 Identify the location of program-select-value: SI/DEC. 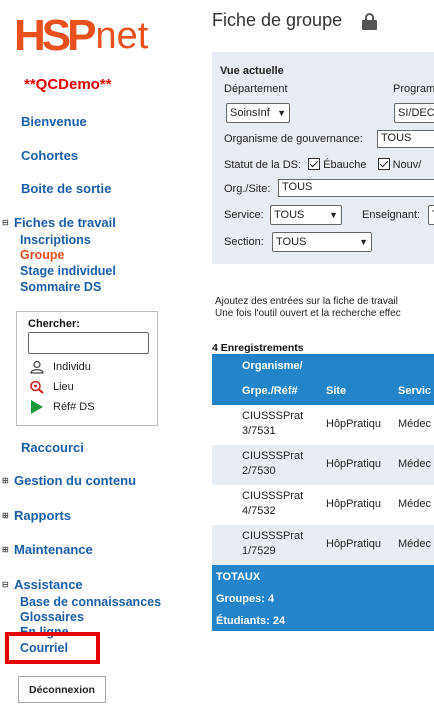
(416, 113).